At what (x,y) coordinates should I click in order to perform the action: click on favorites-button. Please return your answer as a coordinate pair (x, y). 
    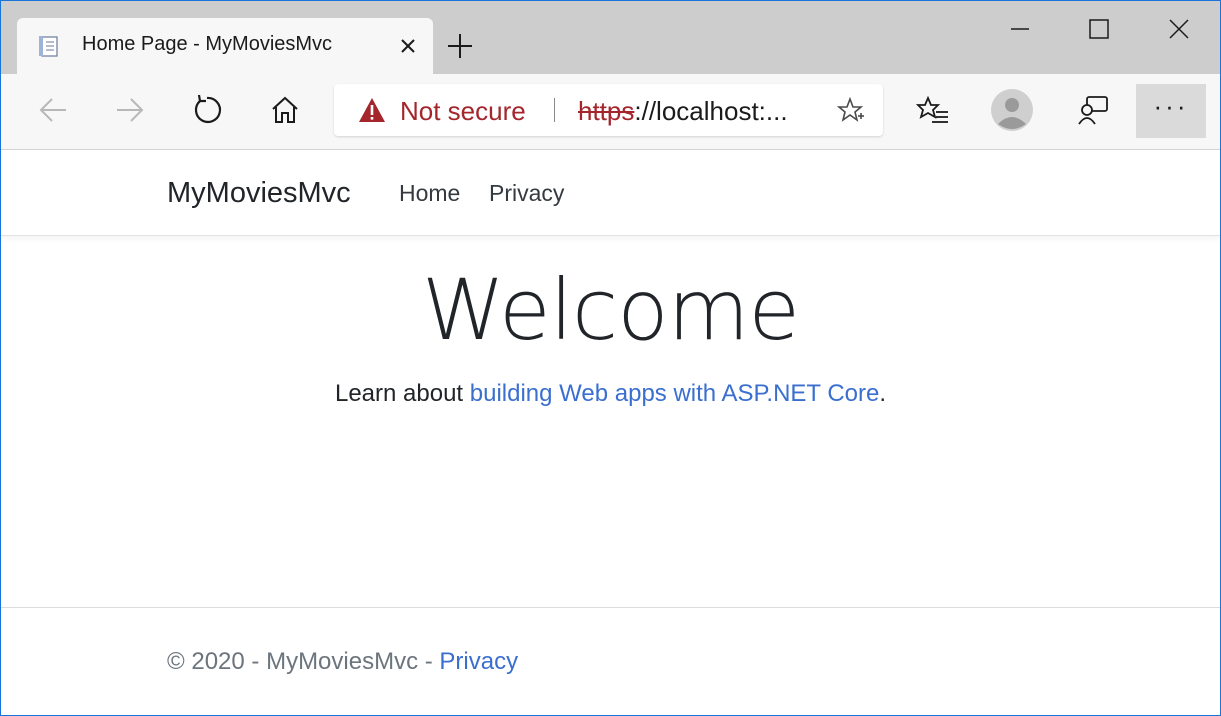
    Looking at the image, I should click on (933, 110).